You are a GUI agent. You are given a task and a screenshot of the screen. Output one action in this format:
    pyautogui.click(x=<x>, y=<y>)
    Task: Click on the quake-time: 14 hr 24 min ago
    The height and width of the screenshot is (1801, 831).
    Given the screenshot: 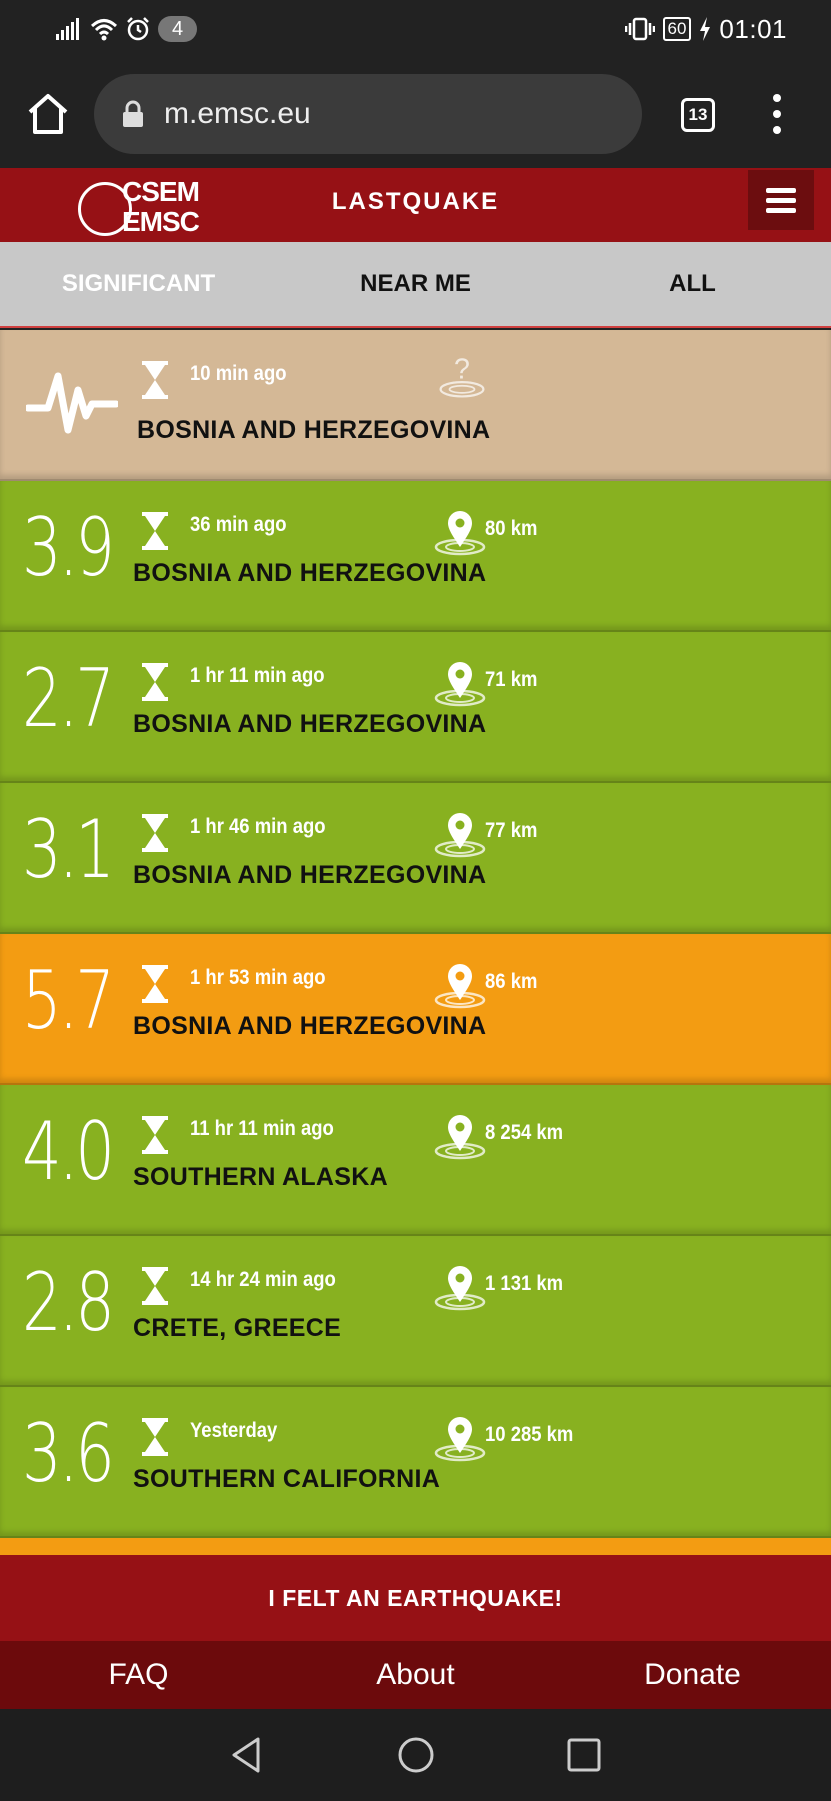 What is the action you would take?
    pyautogui.click(x=263, y=1279)
    